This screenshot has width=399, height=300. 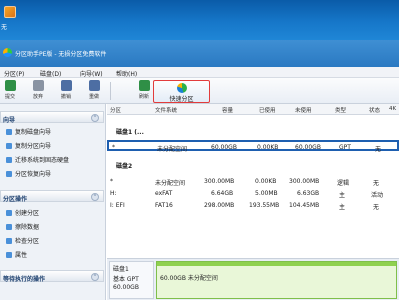 What do you see at coordinates (22, 240) in the screenshot?
I see `op-check-partition: 检查分区` at bounding box center [22, 240].